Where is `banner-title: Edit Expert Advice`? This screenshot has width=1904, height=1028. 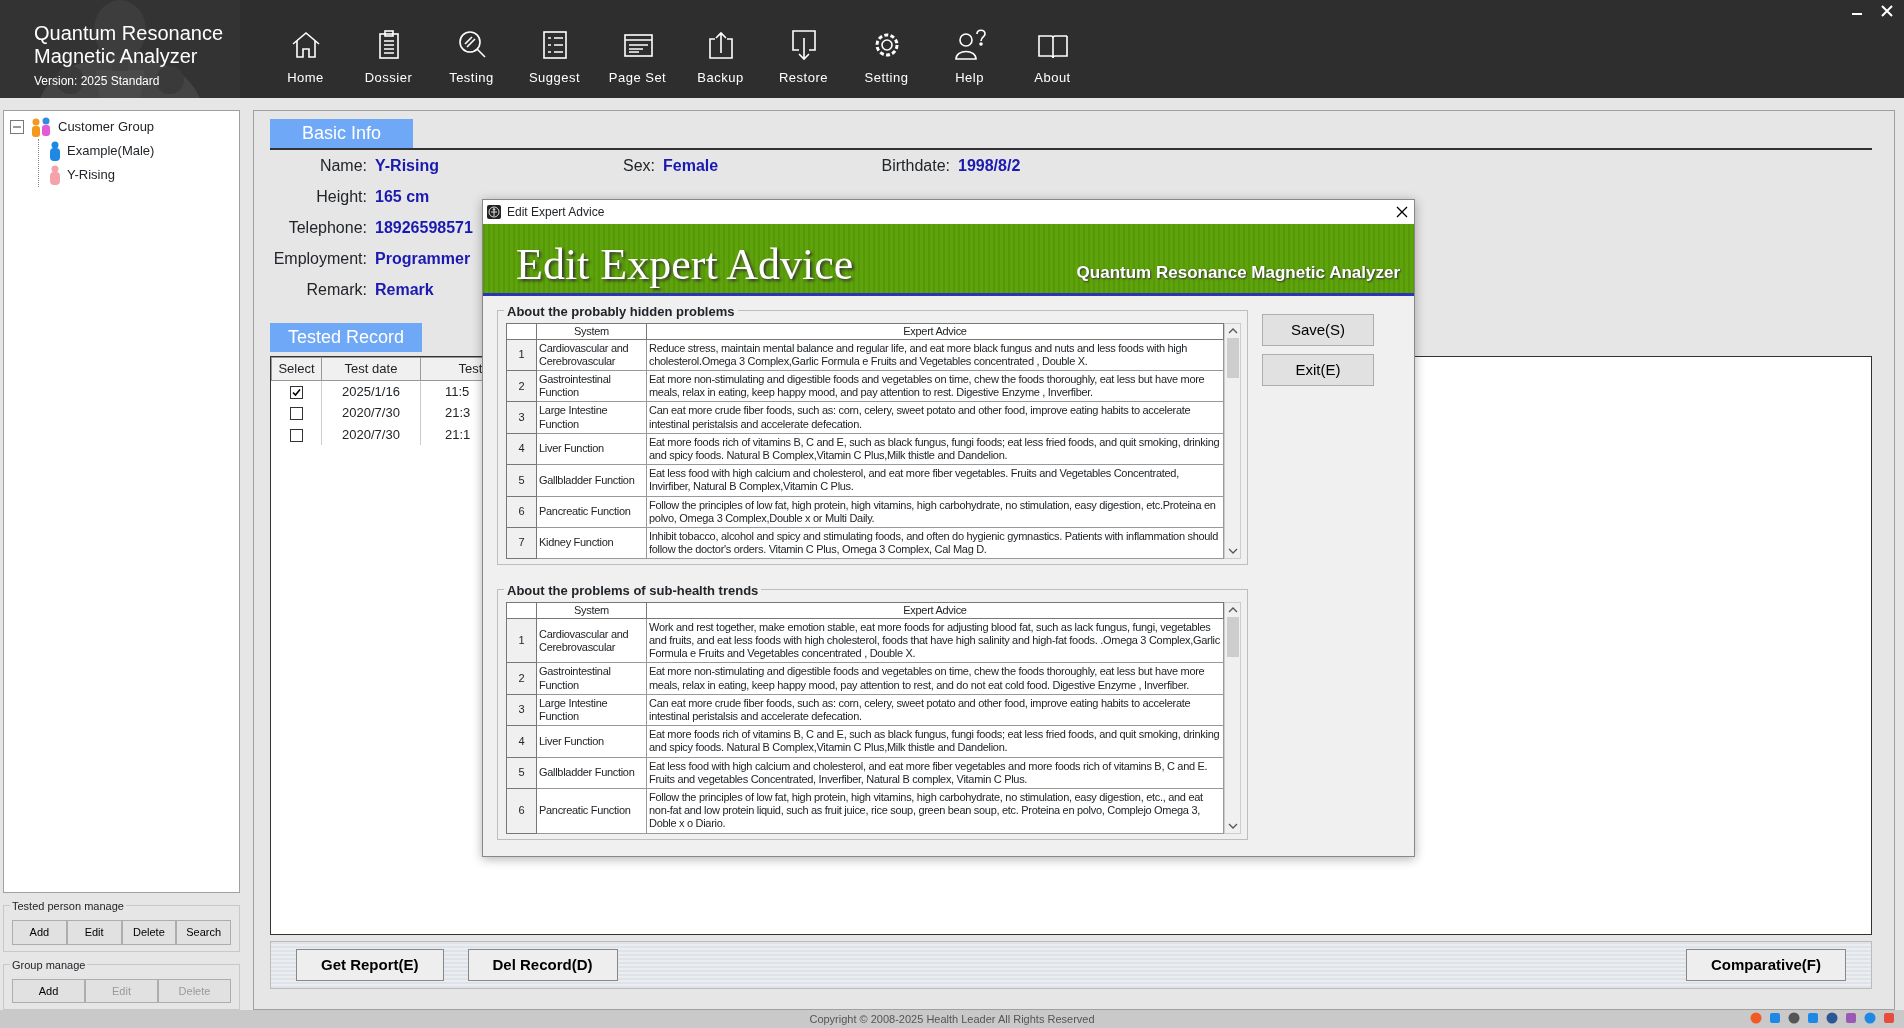 banner-title: Edit Expert Advice is located at coordinates (685, 265).